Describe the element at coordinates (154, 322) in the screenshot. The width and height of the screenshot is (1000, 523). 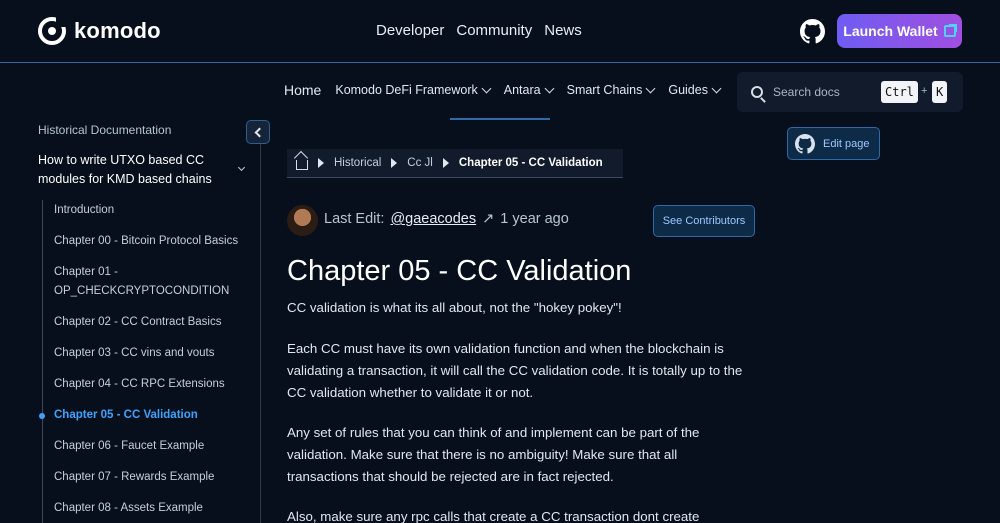
I see `sidebar-item: Chapter 02 - CC Contract Basics` at that location.